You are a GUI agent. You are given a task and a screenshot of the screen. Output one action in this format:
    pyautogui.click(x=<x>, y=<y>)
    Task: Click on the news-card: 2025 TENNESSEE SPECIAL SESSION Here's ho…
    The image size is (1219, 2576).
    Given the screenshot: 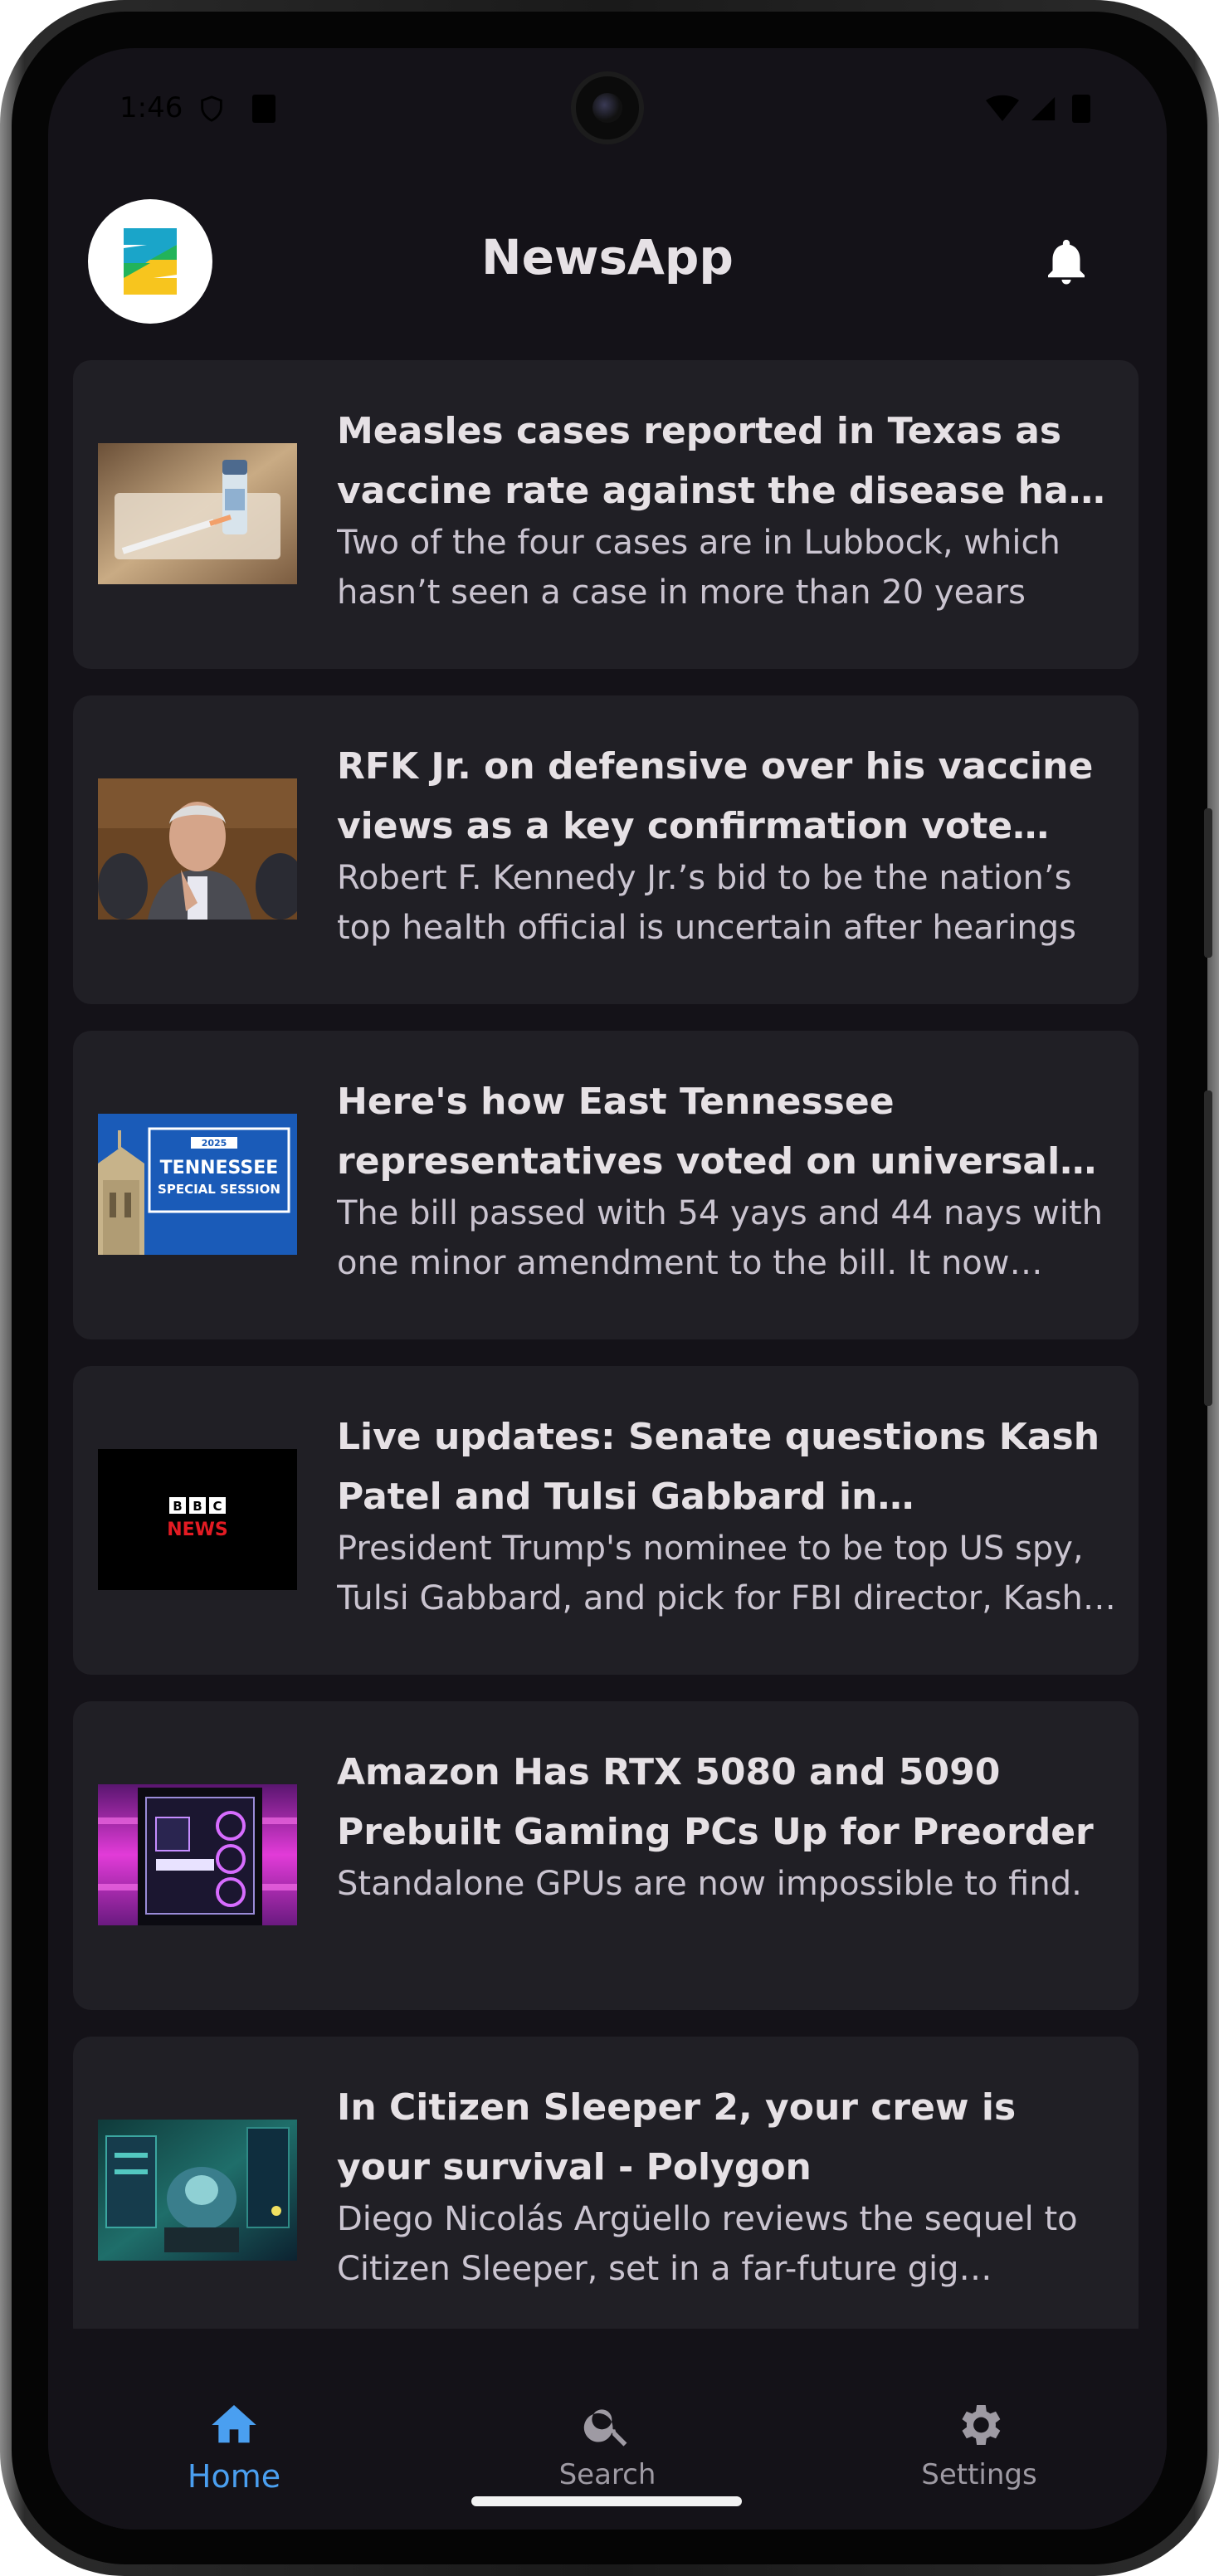 What is the action you would take?
    pyautogui.click(x=606, y=1185)
    